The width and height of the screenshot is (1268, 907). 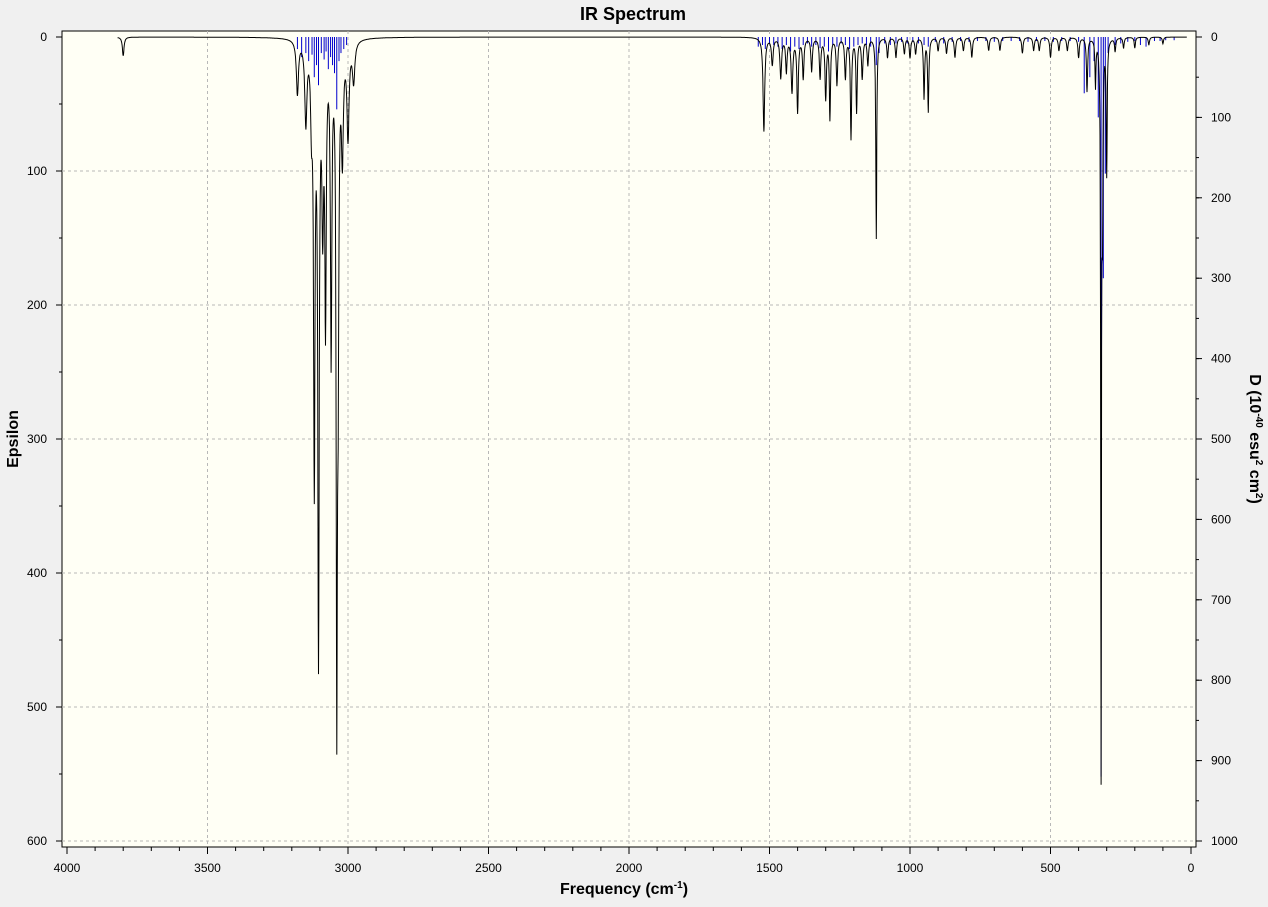 I want to click on y-right-label-main: D (10, so click(x=1254, y=393).